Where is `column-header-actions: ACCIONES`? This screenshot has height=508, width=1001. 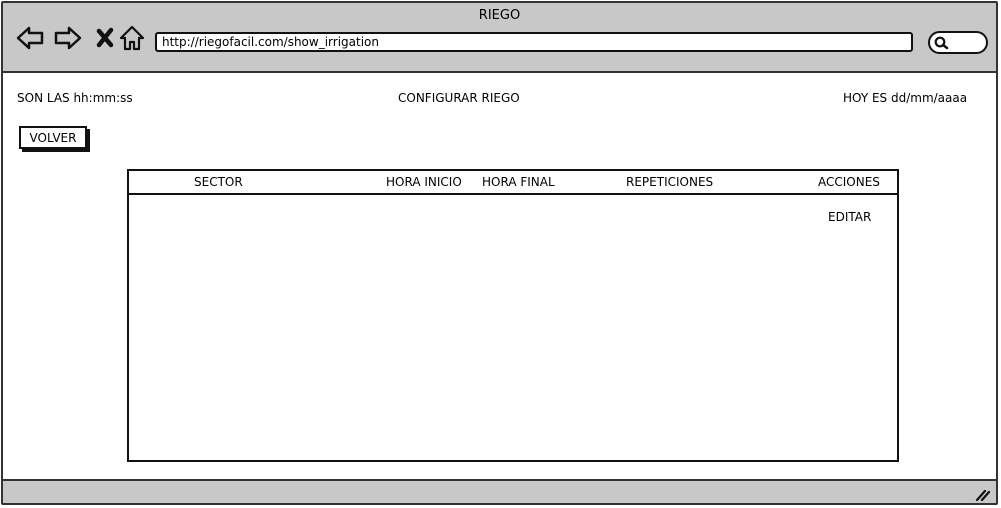 column-header-actions: ACCIONES is located at coordinates (849, 182).